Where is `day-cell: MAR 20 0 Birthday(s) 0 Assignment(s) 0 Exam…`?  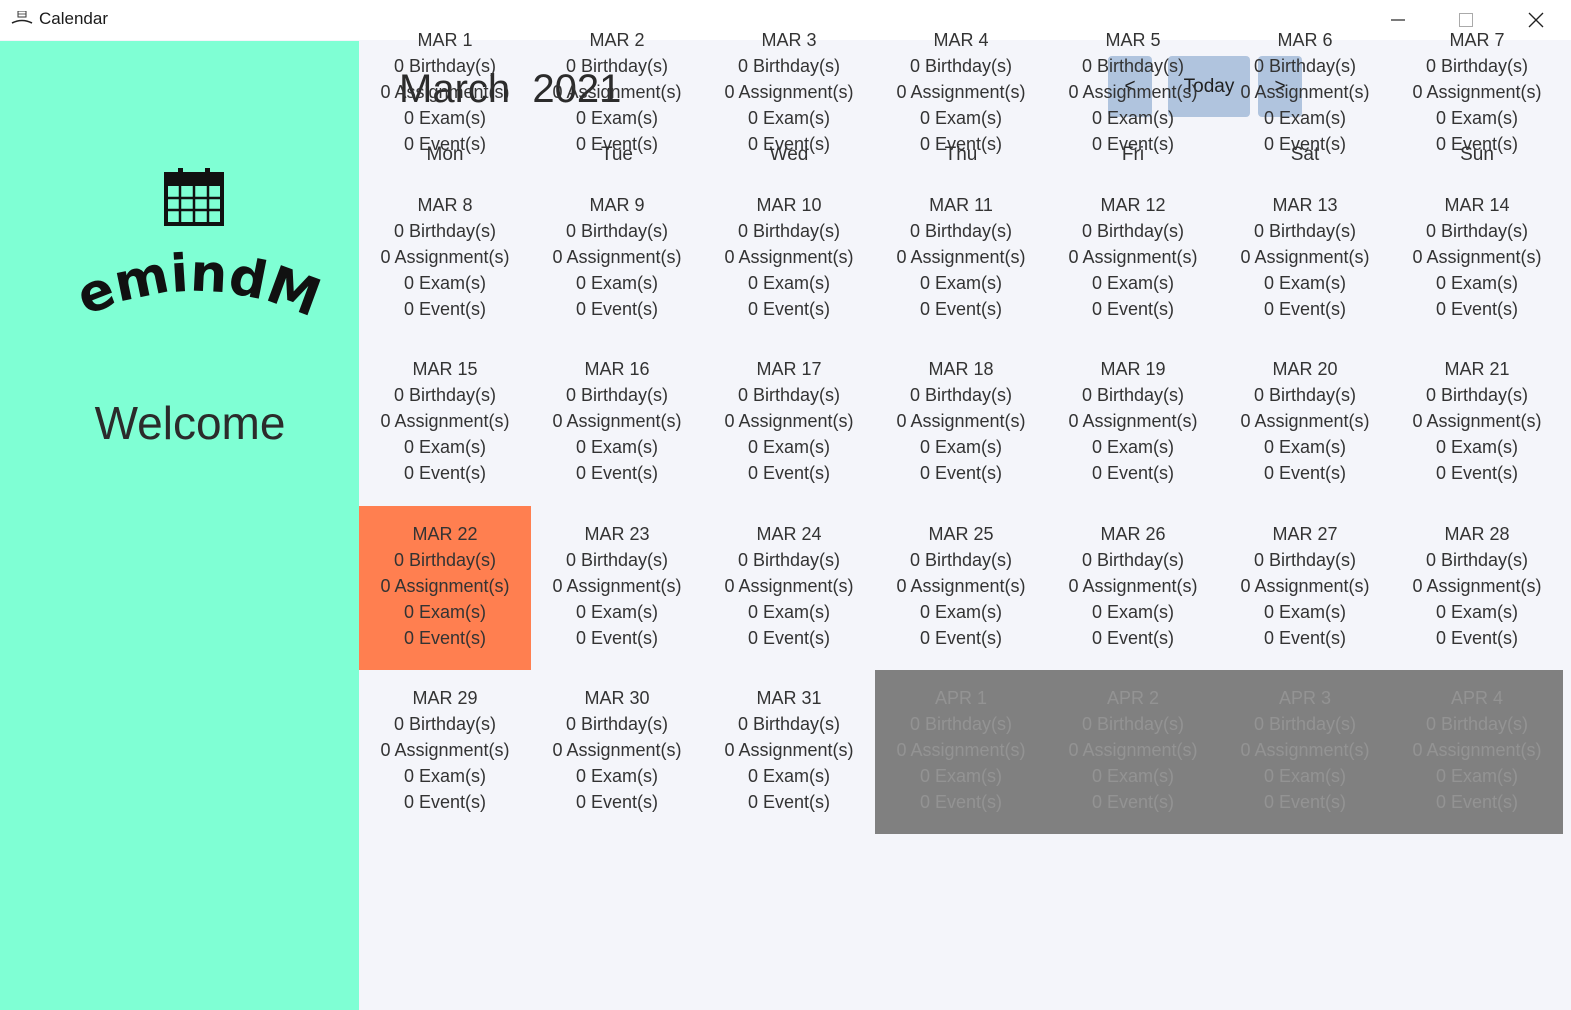 day-cell: MAR 20 0 Birthday(s) 0 Assignment(s) 0 Exam… is located at coordinates (1305, 423).